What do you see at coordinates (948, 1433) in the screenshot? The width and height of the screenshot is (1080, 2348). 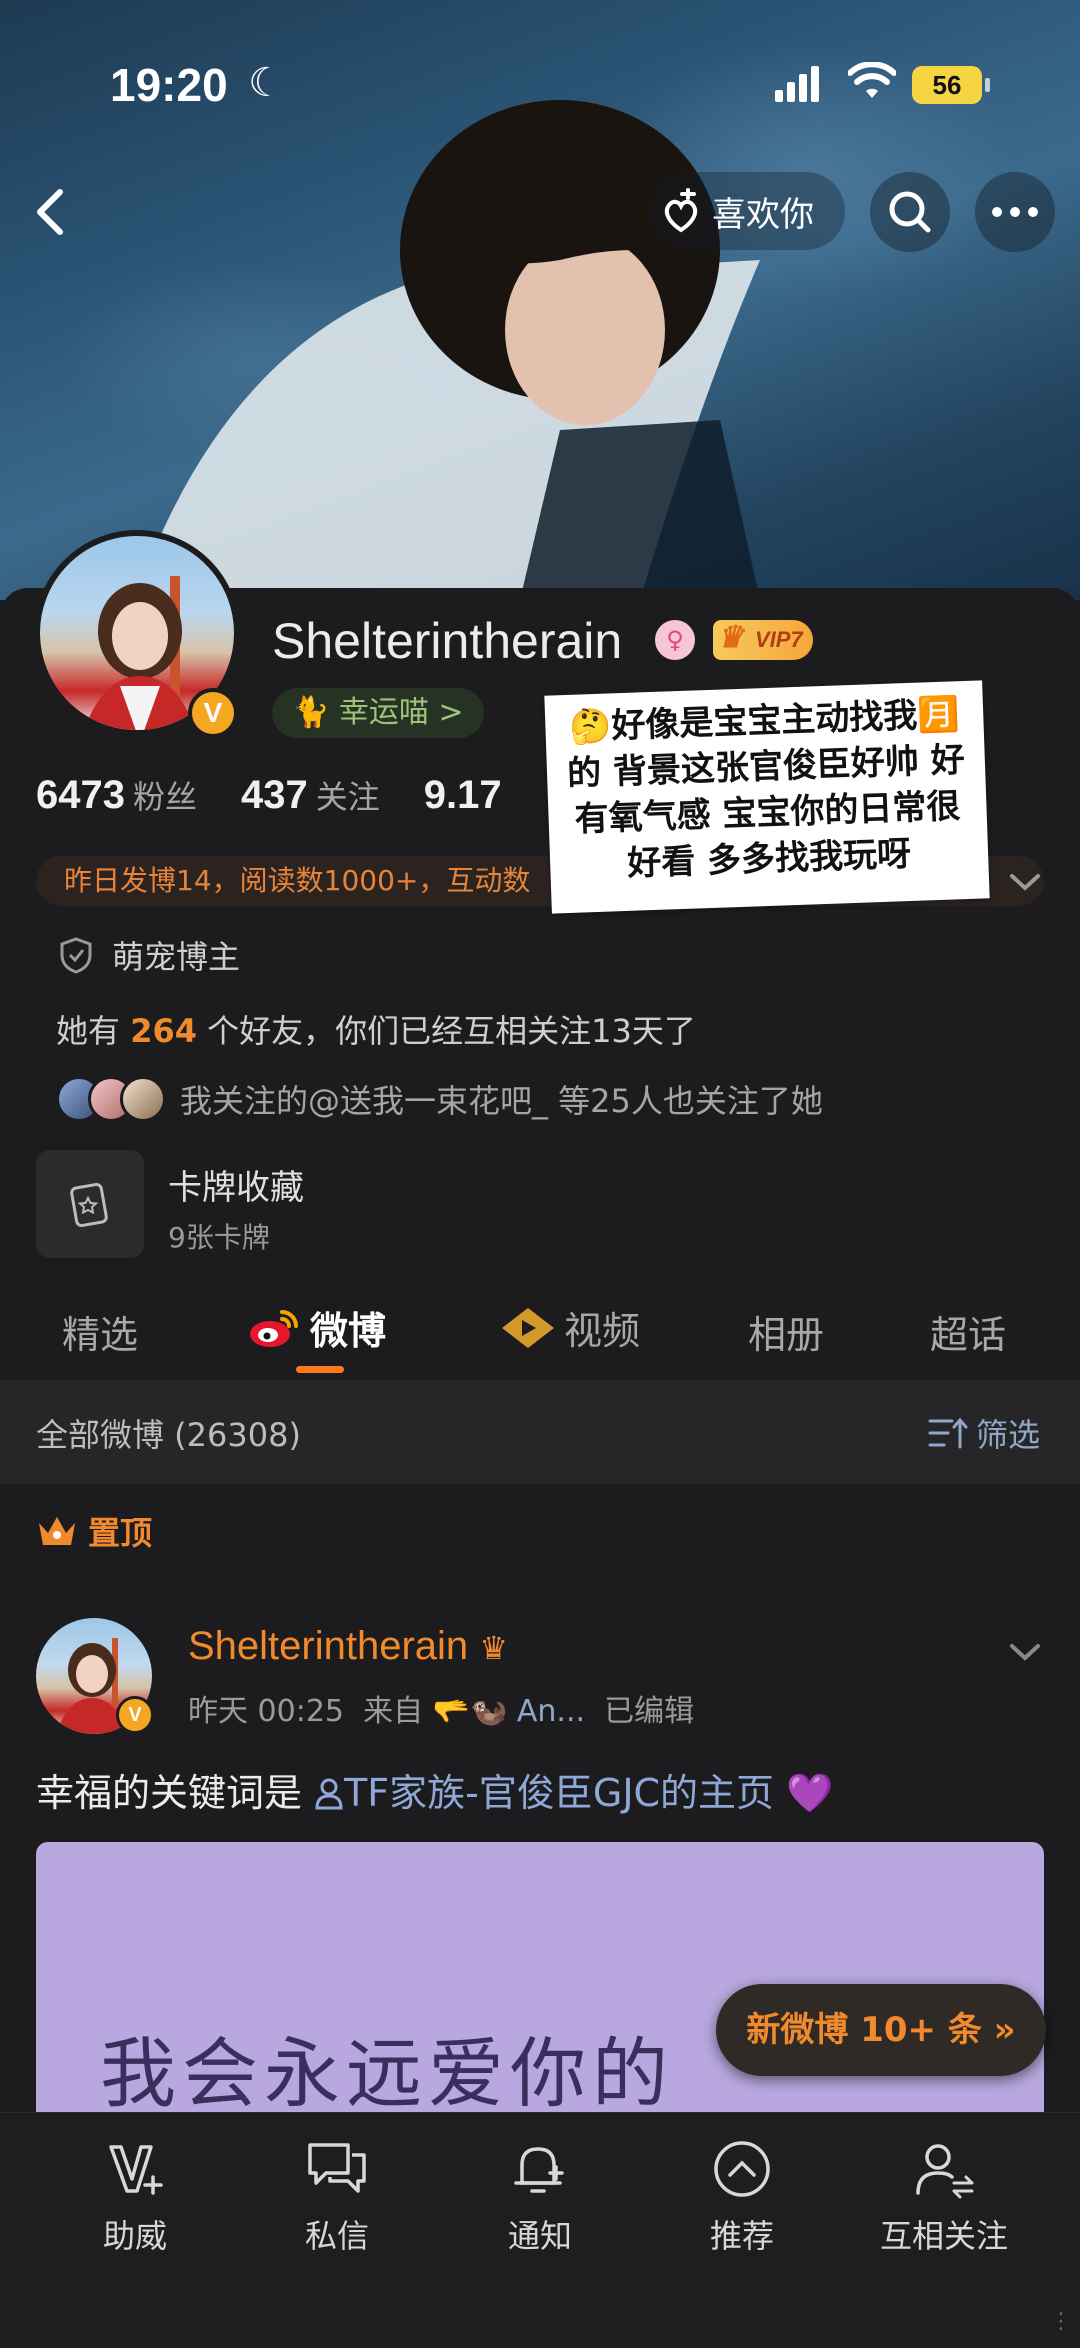 I see `filter-icon` at bounding box center [948, 1433].